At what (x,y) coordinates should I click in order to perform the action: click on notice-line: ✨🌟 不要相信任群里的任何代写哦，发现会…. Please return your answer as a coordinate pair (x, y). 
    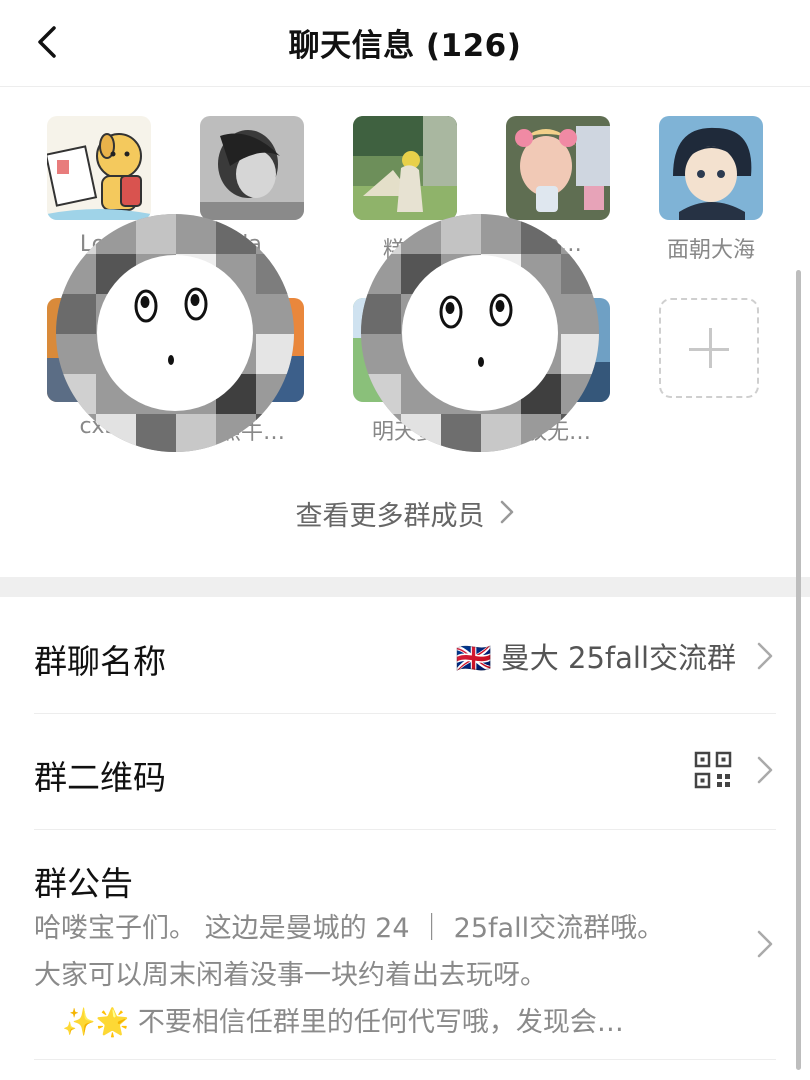
    Looking at the image, I should click on (343, 1022).